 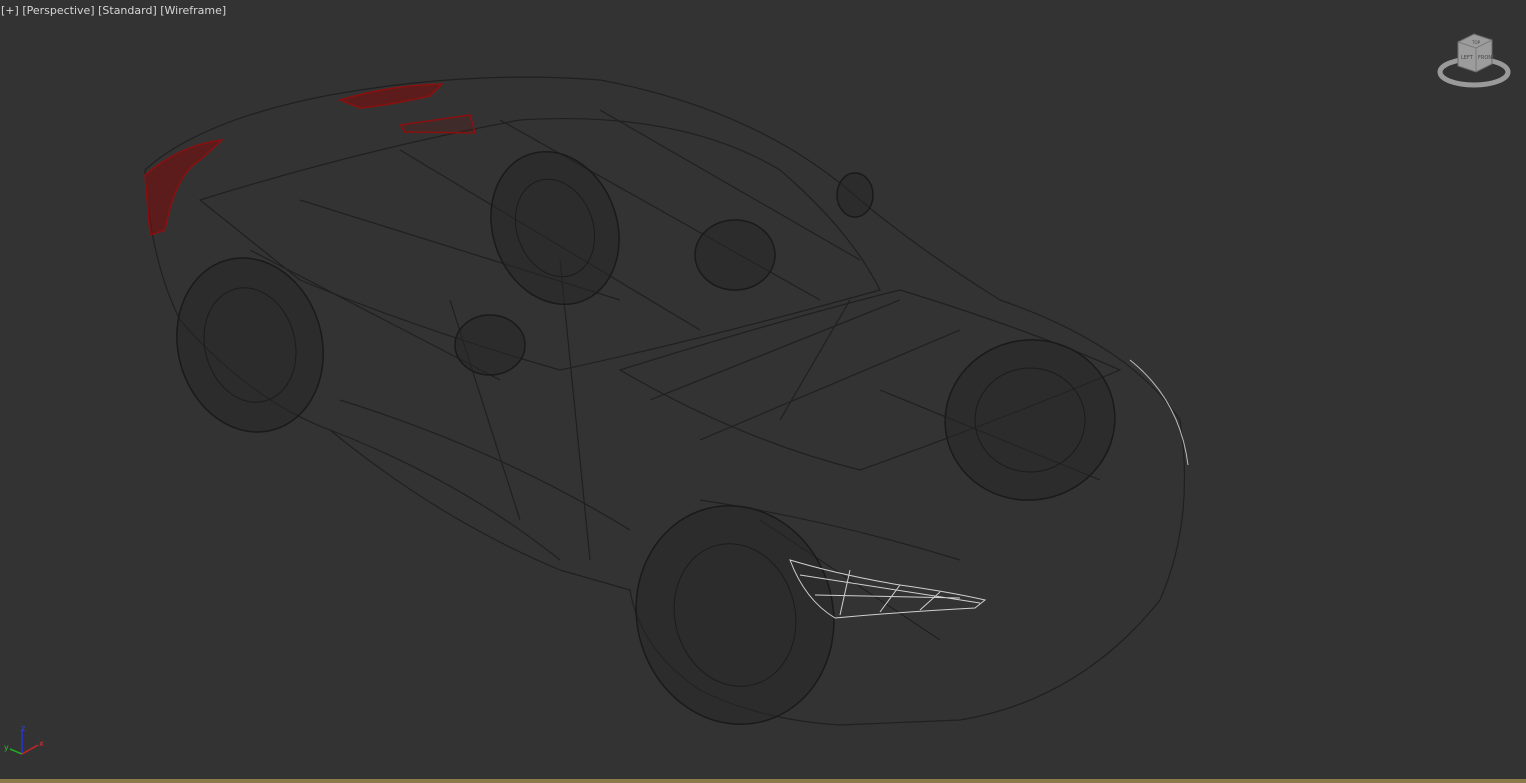 What do you see at coordinates (1159, 412) in the screenshot?
I see `headlight-right-edge` at bounding box center [1159, 412].